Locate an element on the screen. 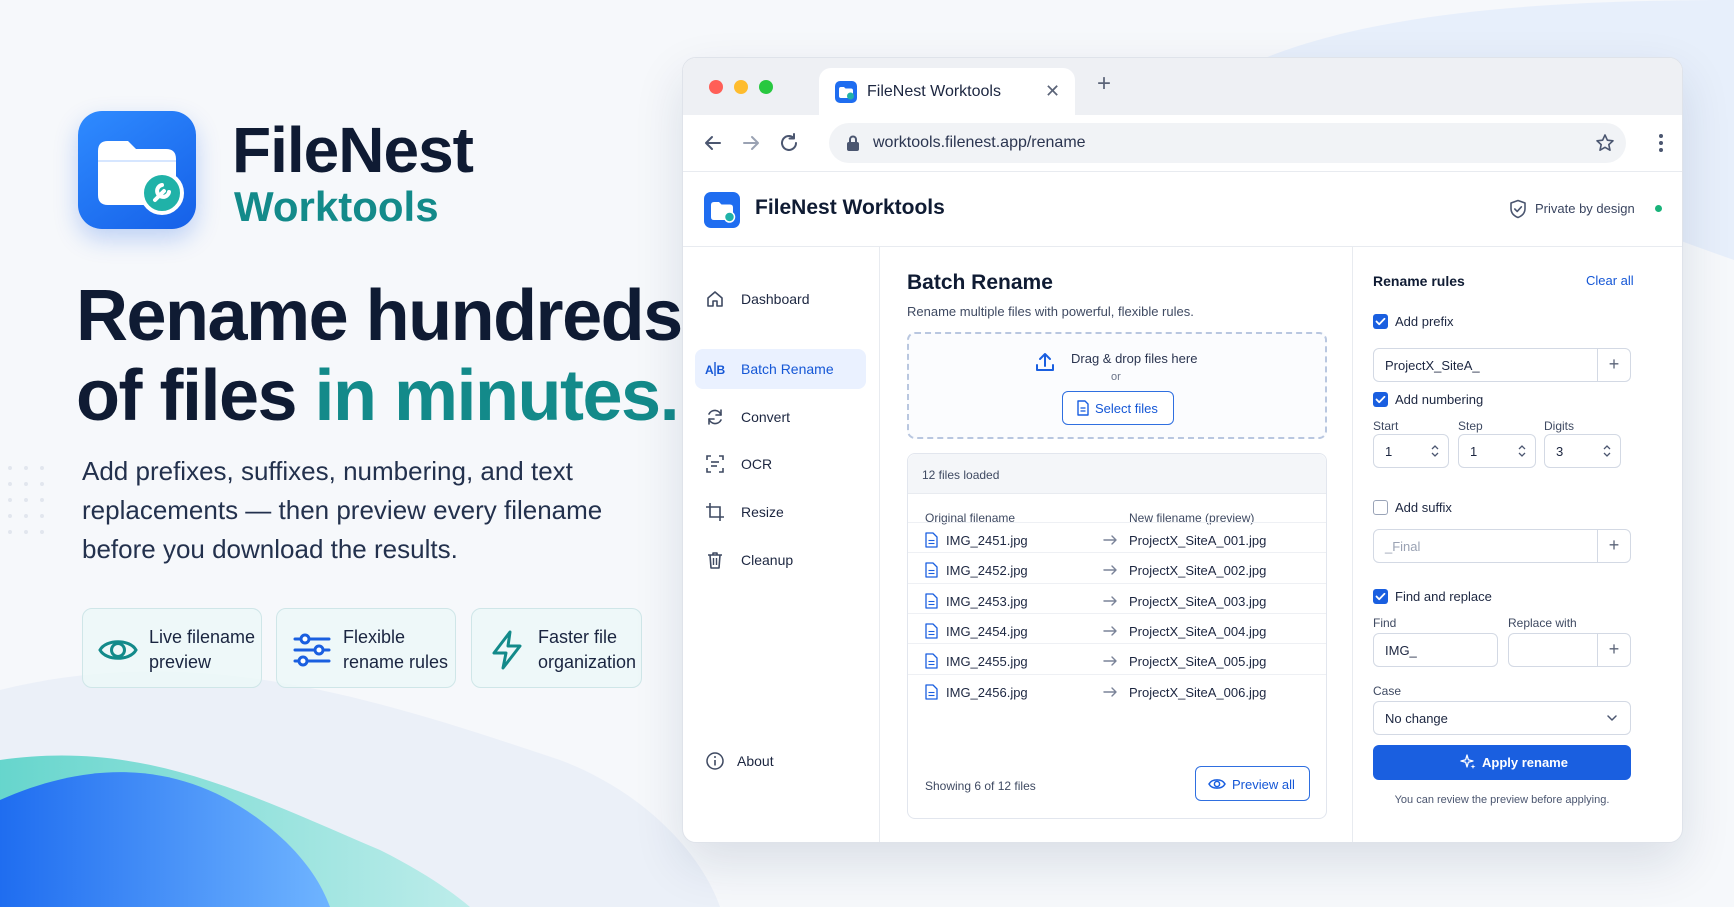 This screenshot has width=1734, height=907. preview-all-button: Preview all is located at coordinates (1252, 783).